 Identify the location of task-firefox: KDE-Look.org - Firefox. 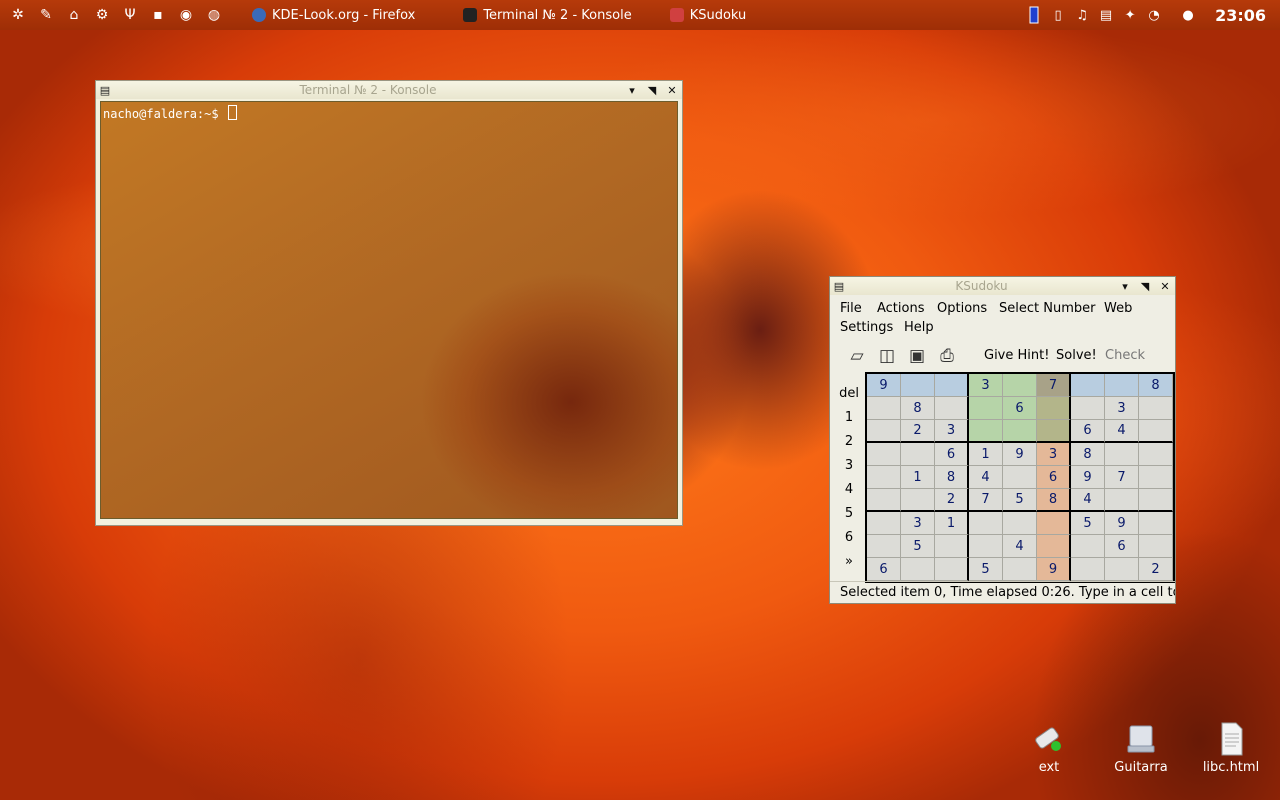
(333, 15).